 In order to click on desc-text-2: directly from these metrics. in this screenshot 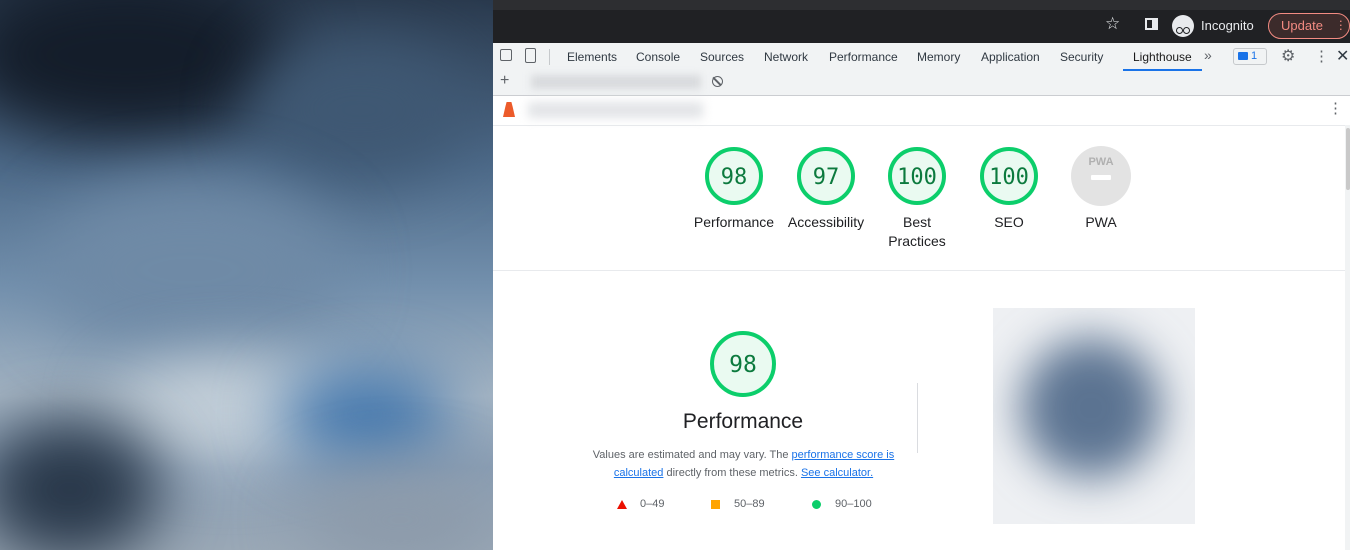, I will do `click(732, 473)`.